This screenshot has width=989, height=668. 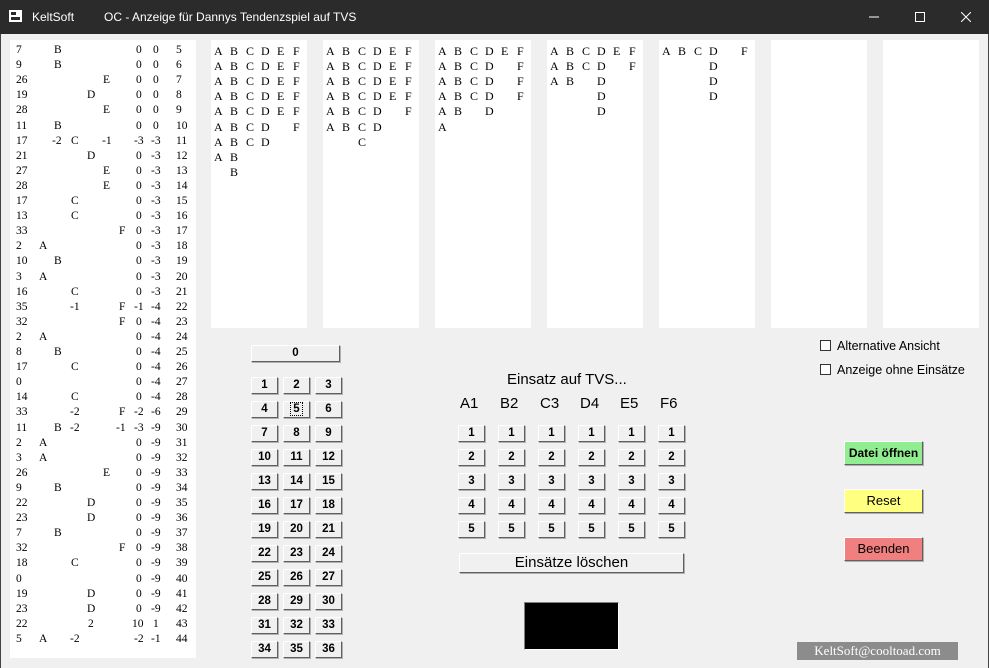 I want to click on number-button-16: 16, so click(x=264, y=505).